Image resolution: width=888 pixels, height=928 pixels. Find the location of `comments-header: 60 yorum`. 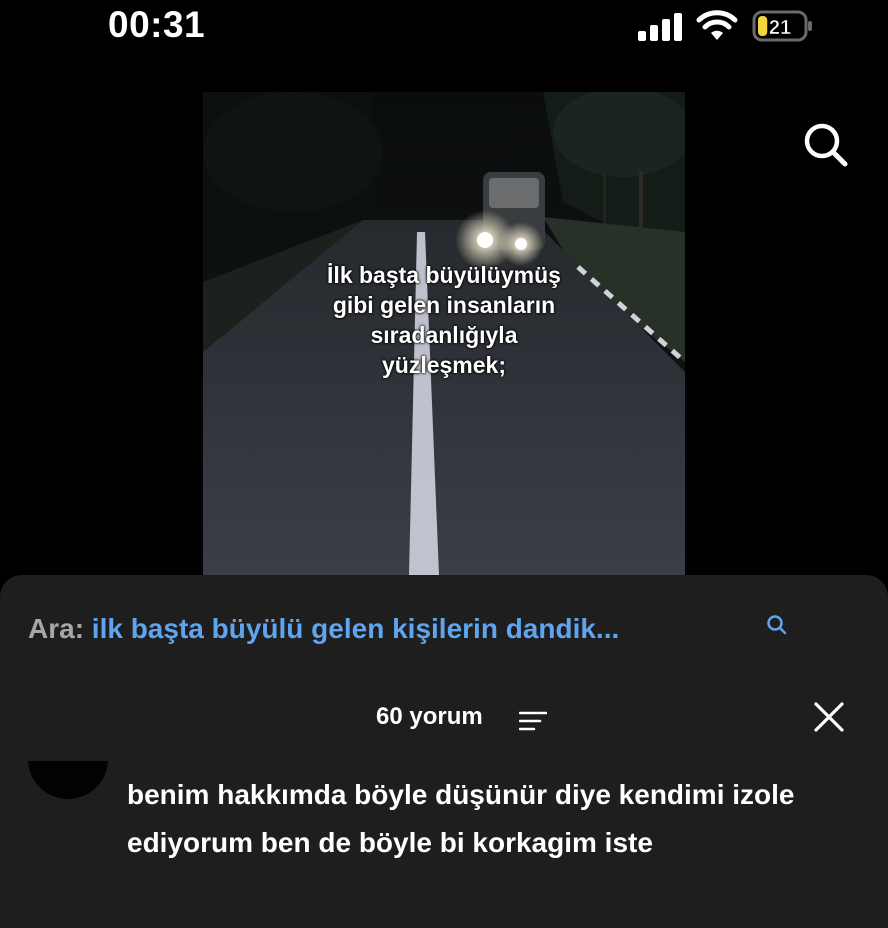

comments-header: 60 yorum is located at coordinates (444, 721).